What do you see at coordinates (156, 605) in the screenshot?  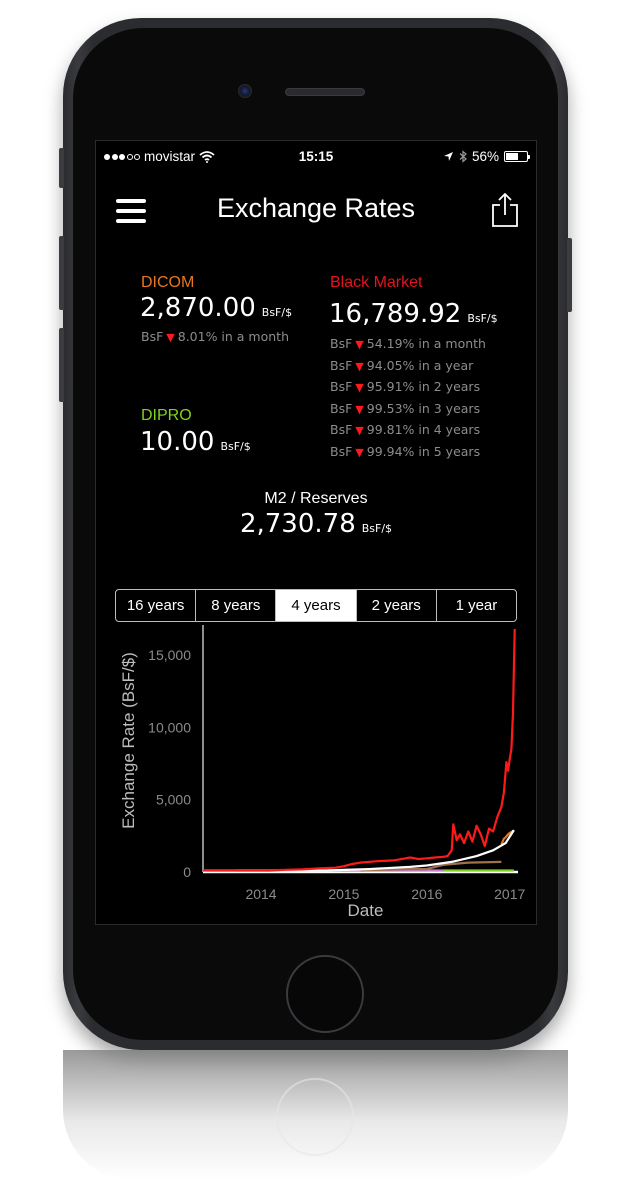 I see `range-option-16-years: 16 years` at bounding box center [156, 605].